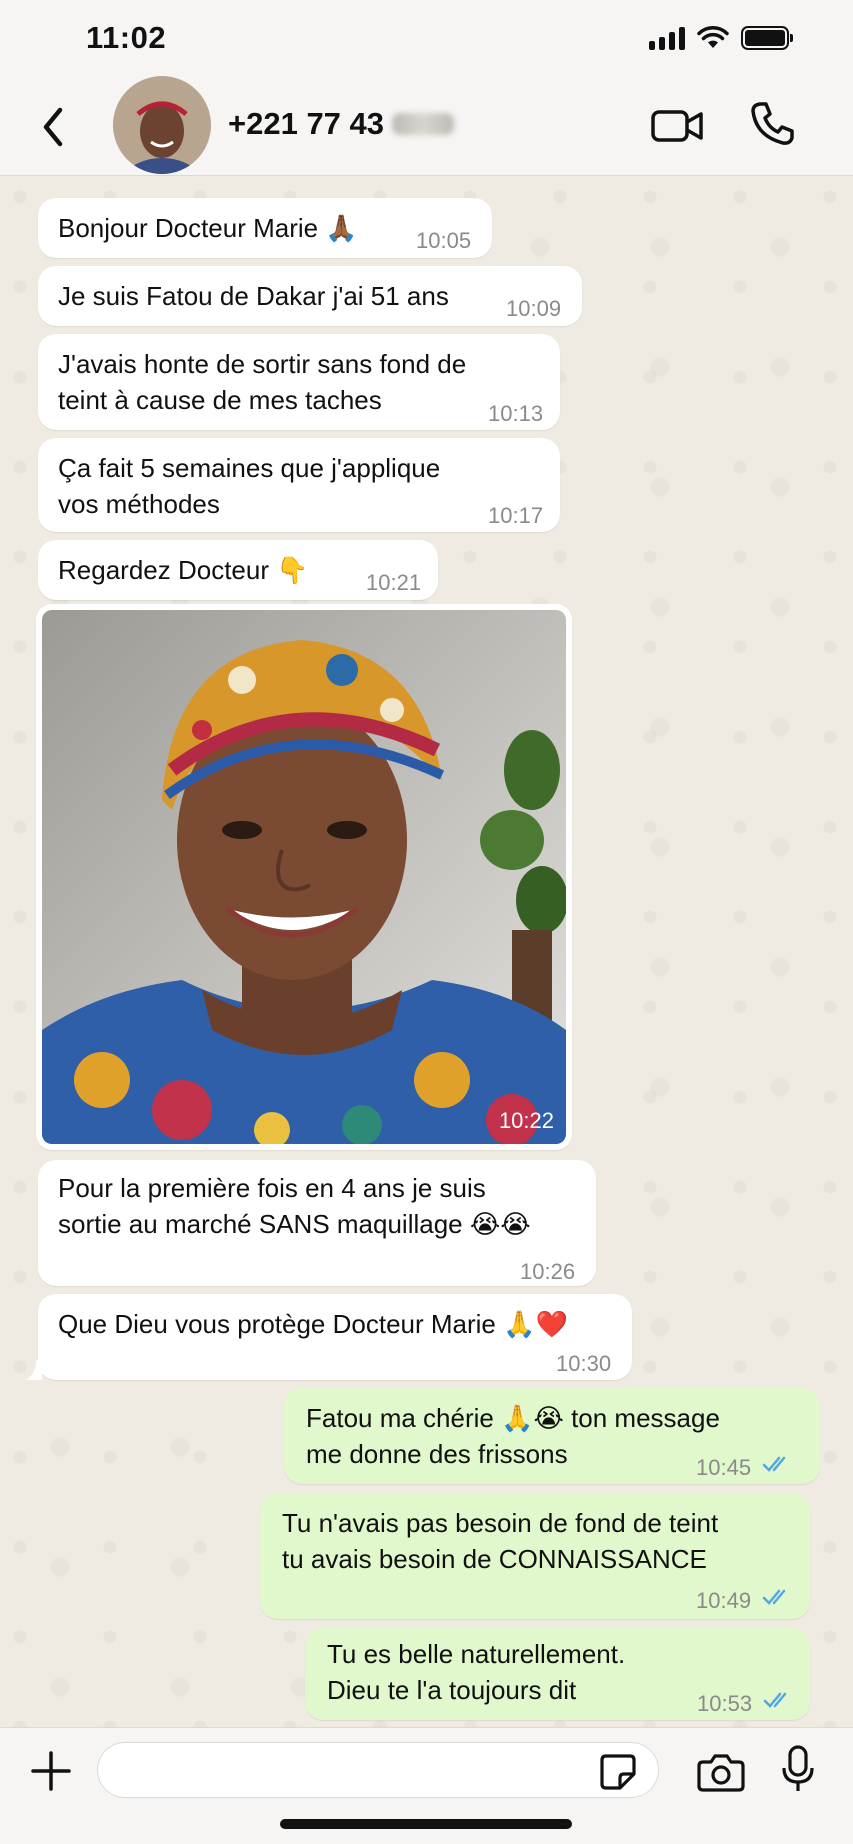 The image size is (853, 1844). Describe the element at coordinates (618, 1772) in the screenshot. I see `sticker-icon` at that location.